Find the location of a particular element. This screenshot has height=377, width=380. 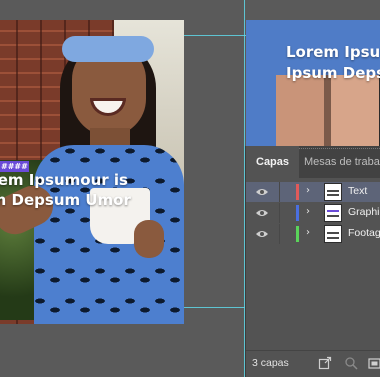

layer-row-text: › Text is located at coordinates (313, 192).